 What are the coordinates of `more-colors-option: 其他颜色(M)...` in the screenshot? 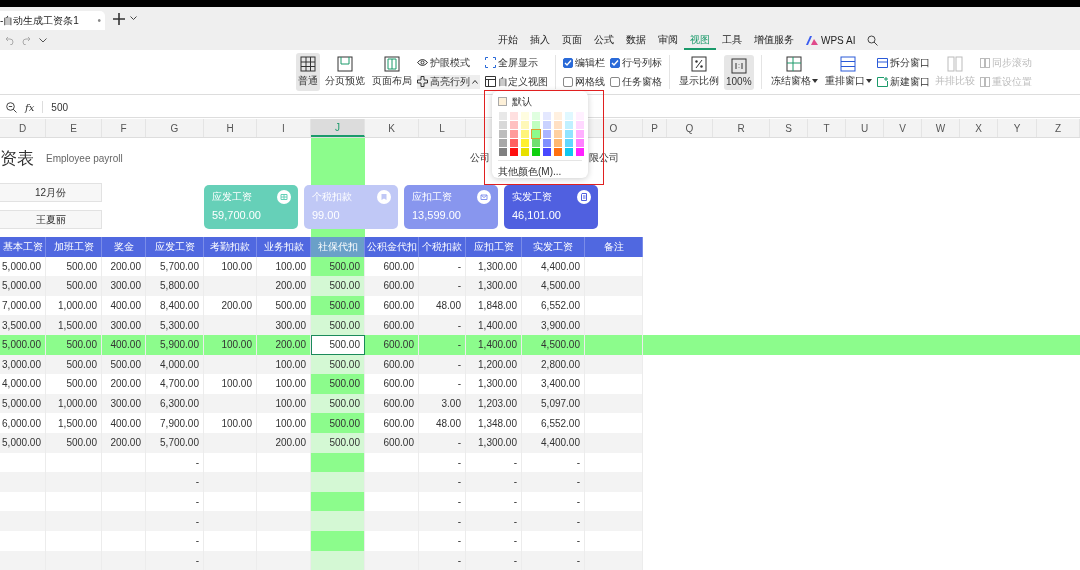 It's located at (540, 172).